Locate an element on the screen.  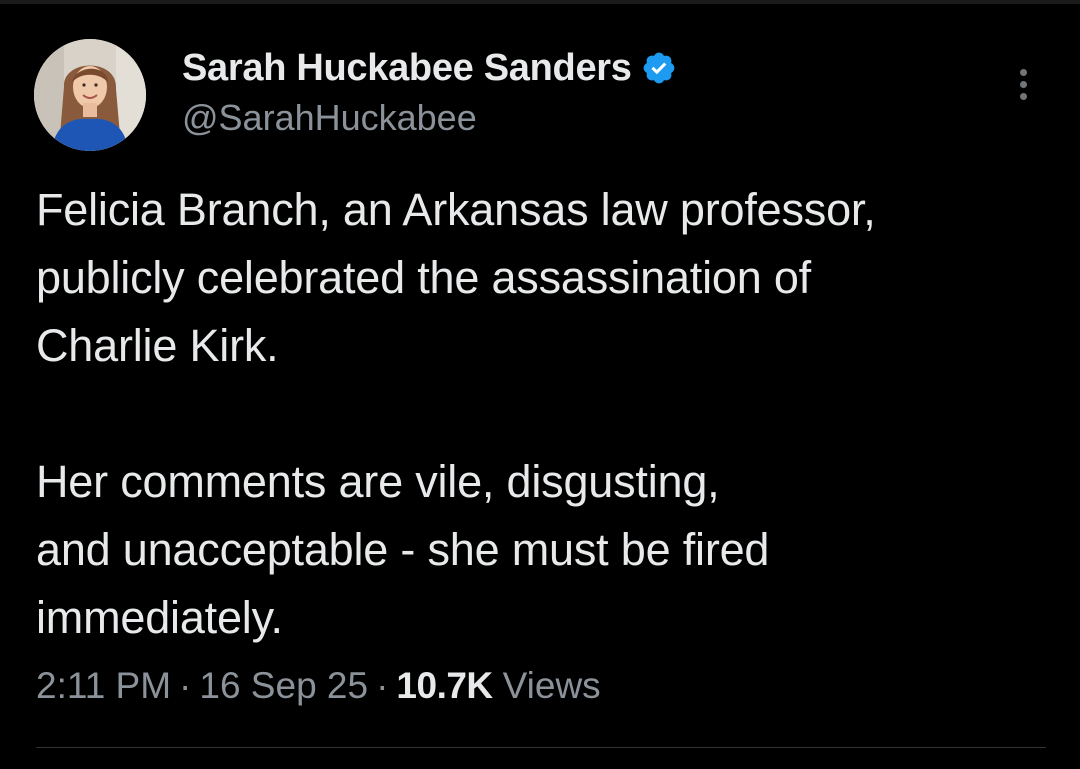
verified-badge-icon is located at coordinates (659, 68).